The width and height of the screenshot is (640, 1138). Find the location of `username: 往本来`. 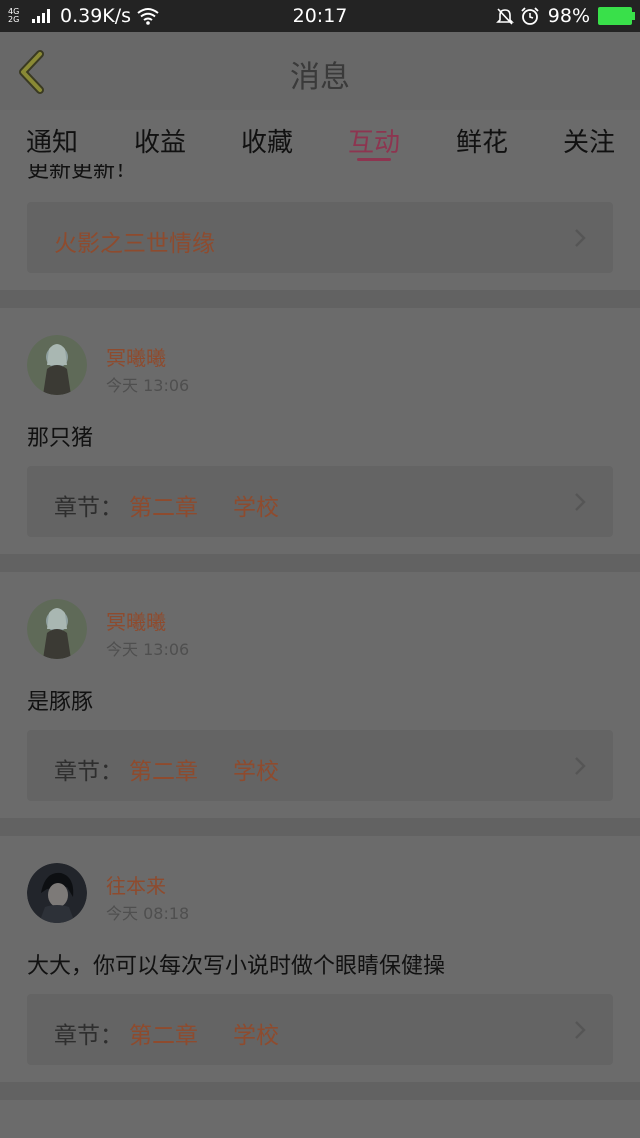

username: 往本来 is located at coordinates (136, 884).